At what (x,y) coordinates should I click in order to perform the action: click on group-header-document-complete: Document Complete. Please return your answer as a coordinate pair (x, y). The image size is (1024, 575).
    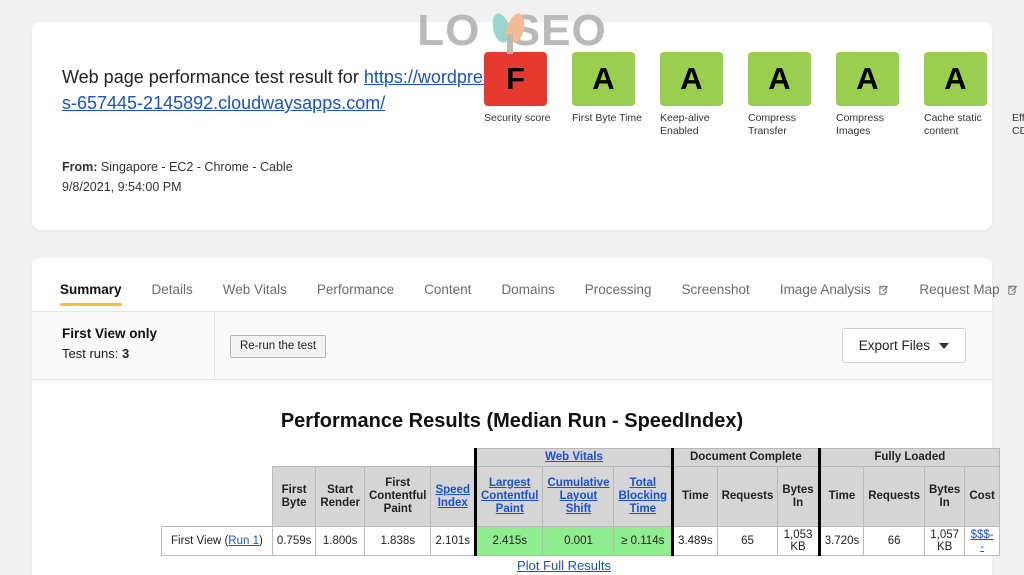
    Looking at the image, I should click on (746, 457).